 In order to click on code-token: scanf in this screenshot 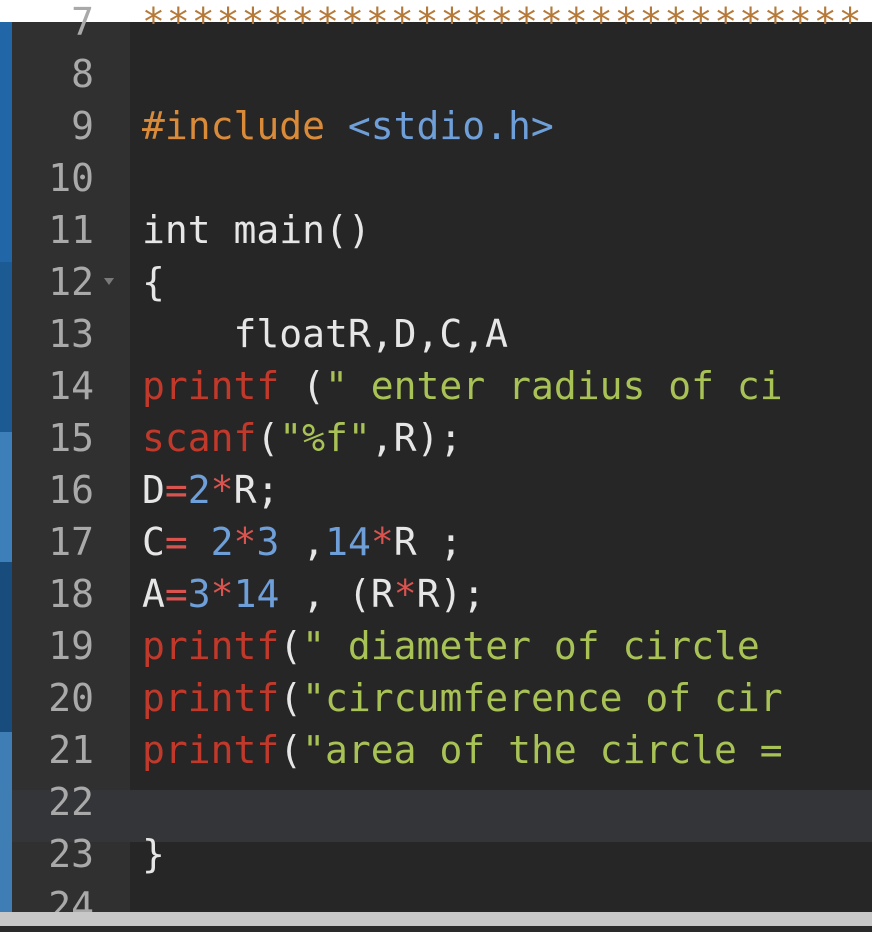, I will do `click(199, 438)`.